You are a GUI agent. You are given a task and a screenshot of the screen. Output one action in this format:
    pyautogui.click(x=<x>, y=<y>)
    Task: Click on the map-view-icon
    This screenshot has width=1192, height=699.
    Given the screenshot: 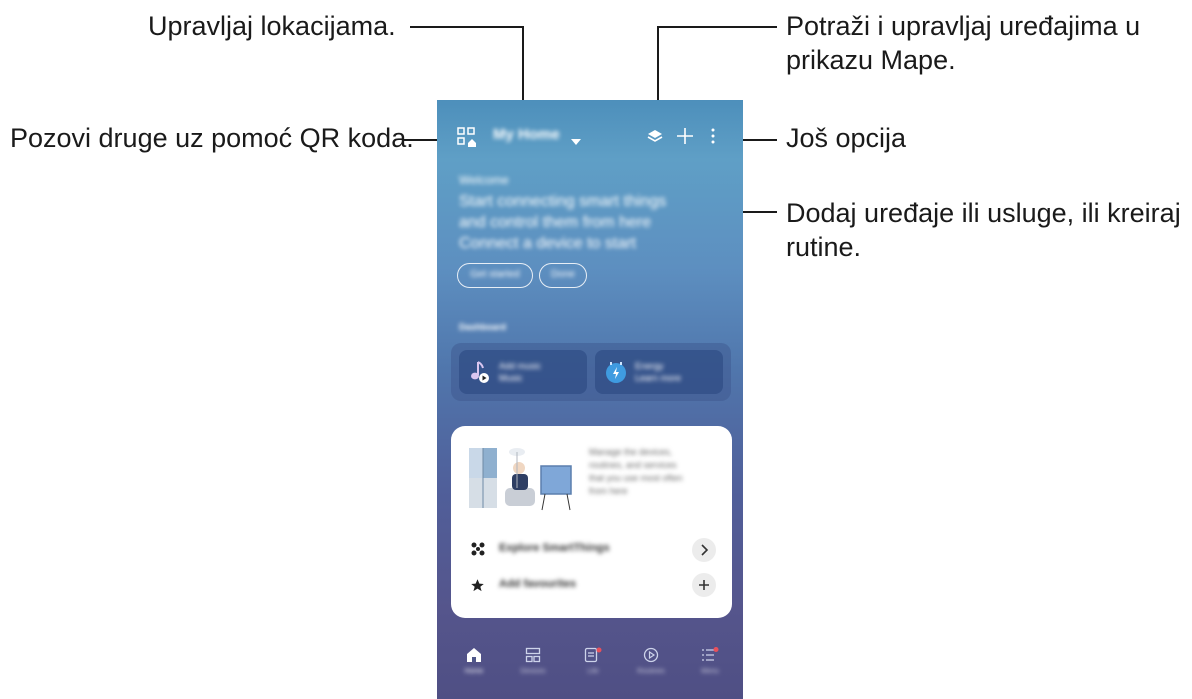 What is the action you would take?
    pyautogui.click(x=655, y=139)
    